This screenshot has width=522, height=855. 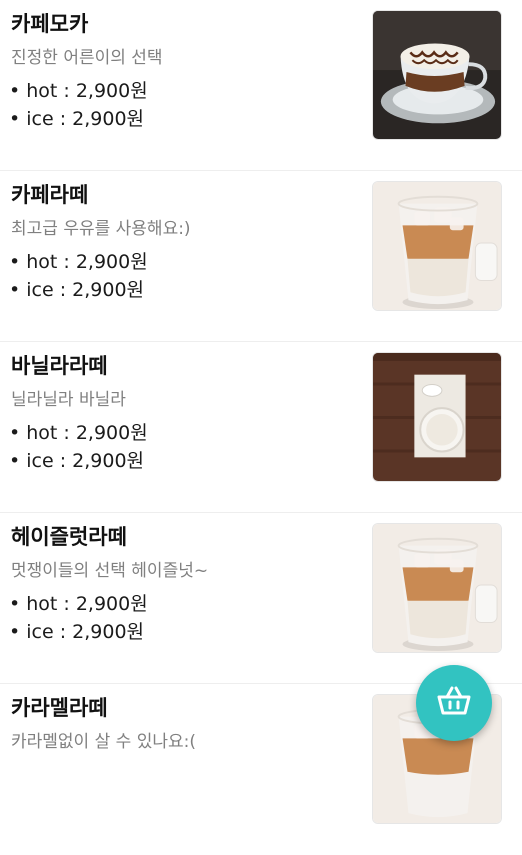 What do you see at coordinates (69, 537) in the screenshot?
I see `menu-item-name: 헤이즐럿라떼` at bounding box center [69, 537].